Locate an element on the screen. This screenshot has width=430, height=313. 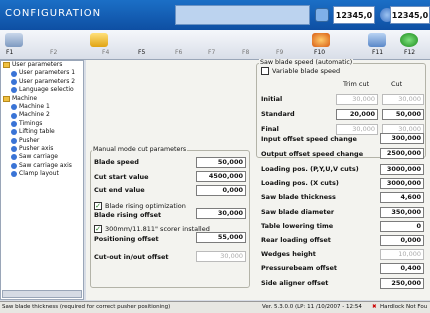
fkey-f9: F9 is located at coordinates (279, 52).